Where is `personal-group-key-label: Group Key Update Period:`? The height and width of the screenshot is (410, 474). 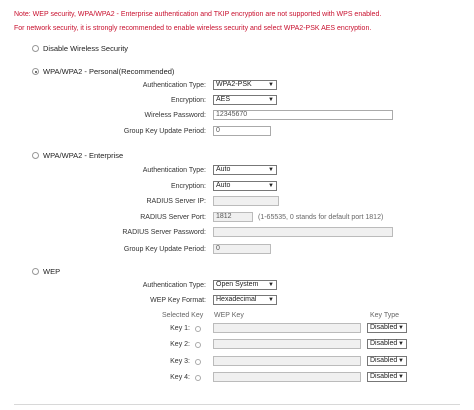
personal-group-key-label: Group Key Update Period: is located at coordinates (164, 131).